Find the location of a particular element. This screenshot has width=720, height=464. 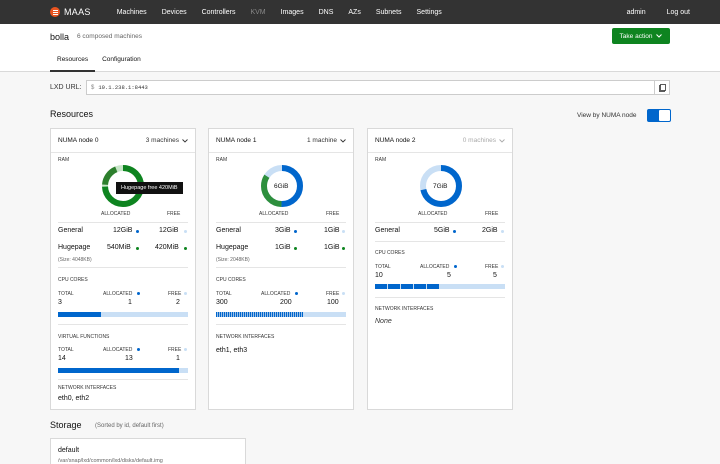

take-action-button: Take action is located at coordinates (641, 36).